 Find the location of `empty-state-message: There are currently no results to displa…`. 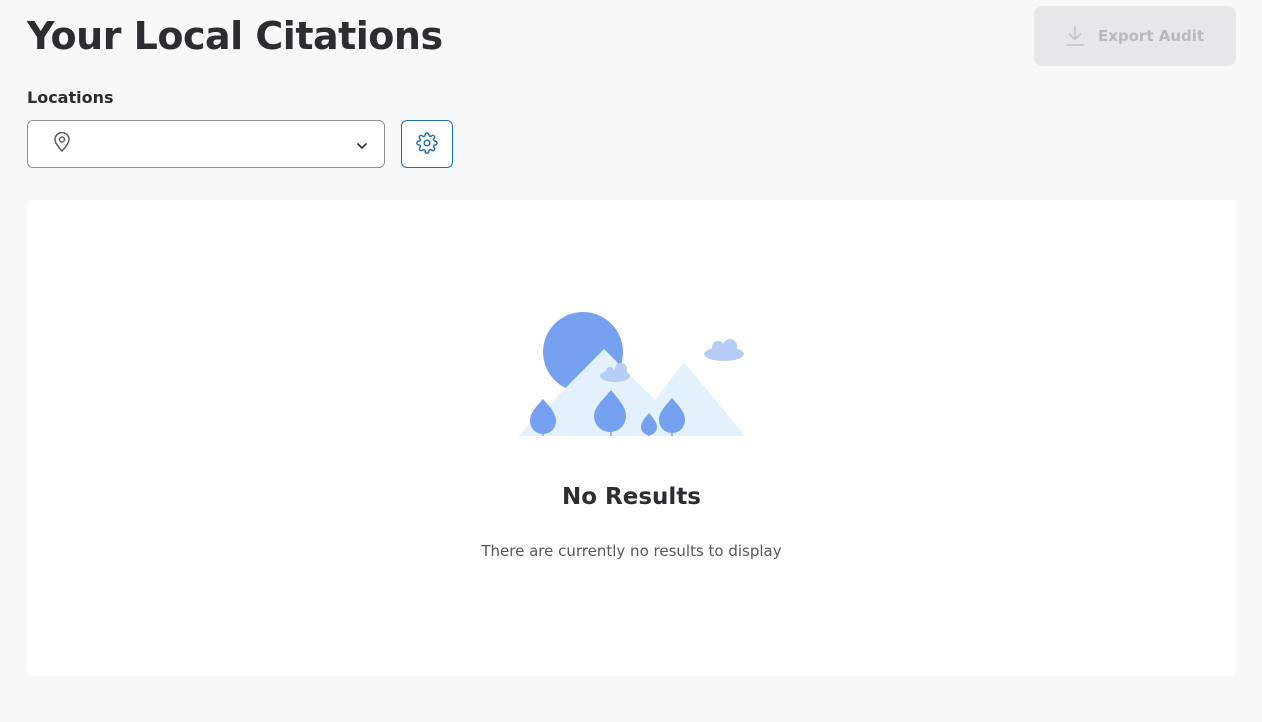

empty-state-message: There are currently no results to displa… is located at coordinates (631, 551).